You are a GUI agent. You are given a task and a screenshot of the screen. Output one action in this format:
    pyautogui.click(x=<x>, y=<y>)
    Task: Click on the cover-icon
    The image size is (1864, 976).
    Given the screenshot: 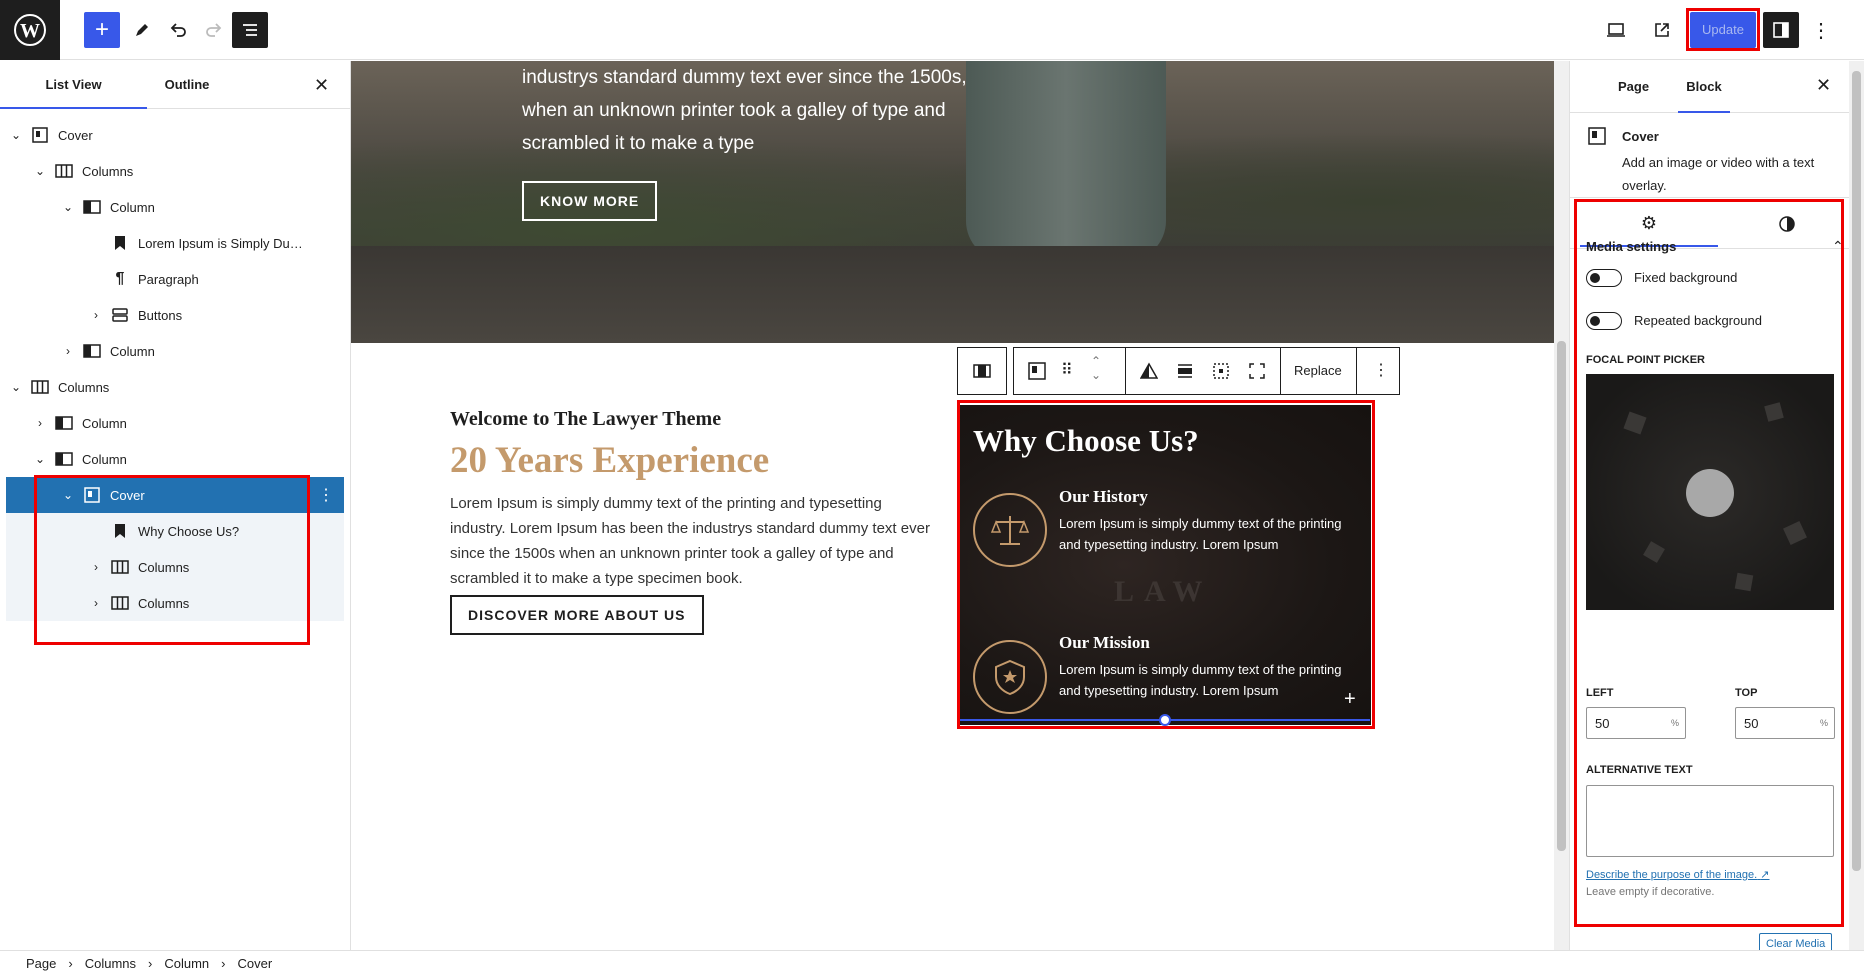 What is the action you would take?
    pyautogui.click(x=1037, y=372)
    